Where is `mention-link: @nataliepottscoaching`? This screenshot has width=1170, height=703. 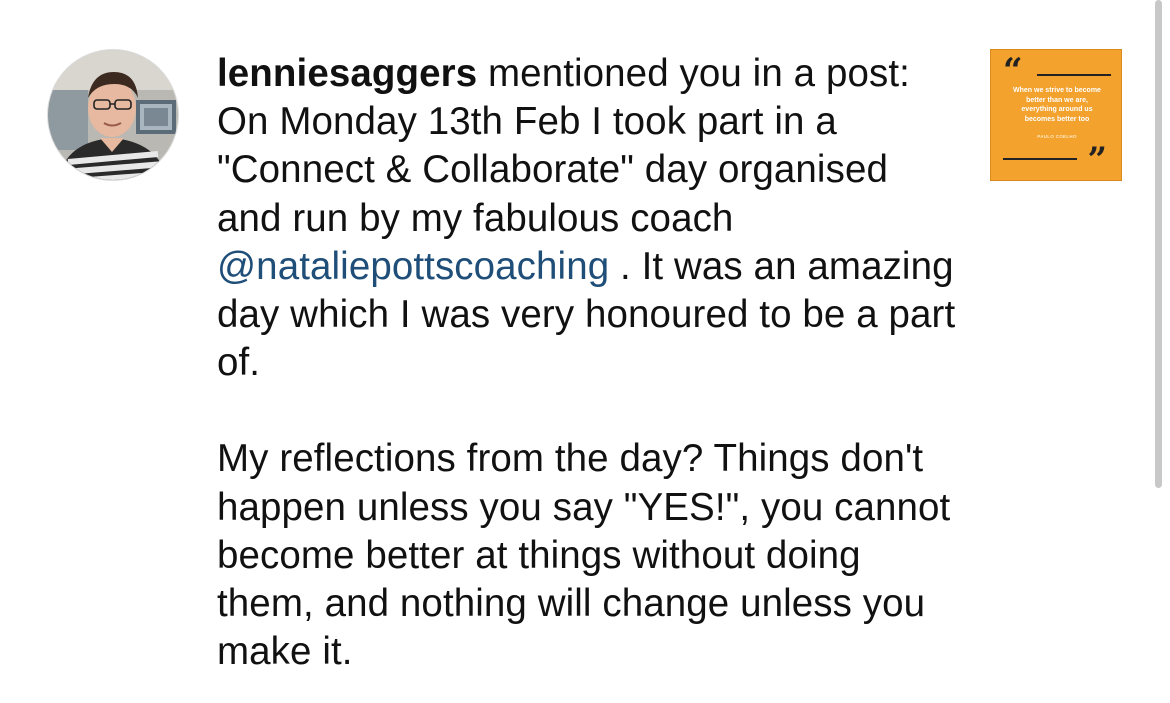
mention-link: @nataliepottscoaching is located at coordinates (413, 266).